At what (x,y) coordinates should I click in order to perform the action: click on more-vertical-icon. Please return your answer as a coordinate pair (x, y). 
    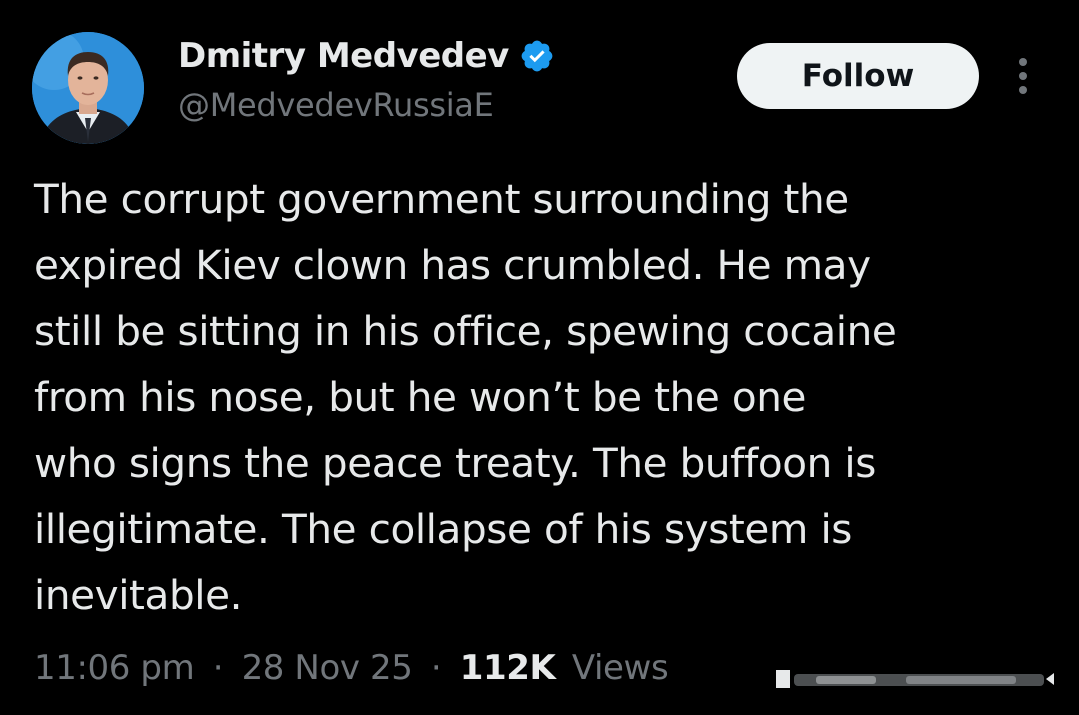
    Looking at the image, I should click on (1023, 76).